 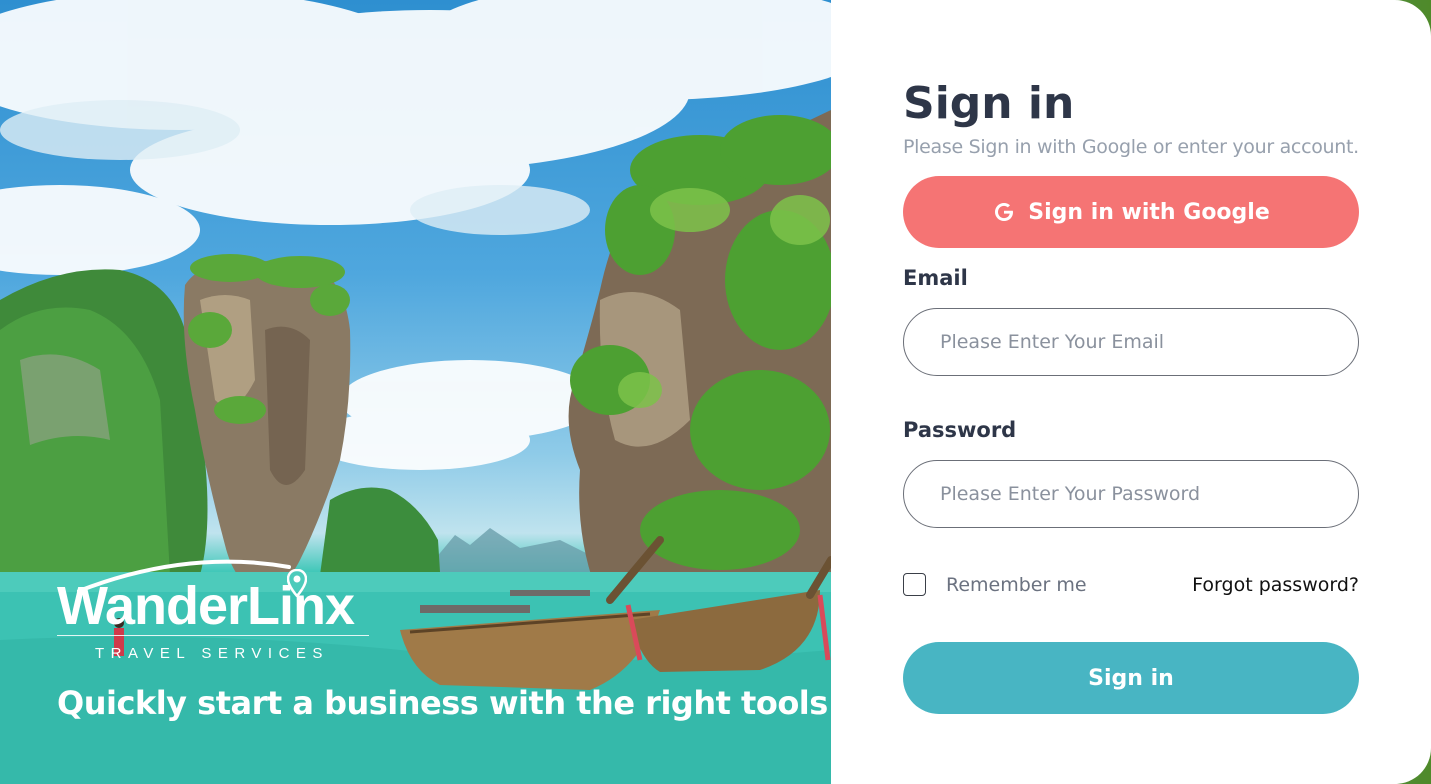 I want to click on google-signin-button: Sign in with Google, so click(x=1131, y=212).